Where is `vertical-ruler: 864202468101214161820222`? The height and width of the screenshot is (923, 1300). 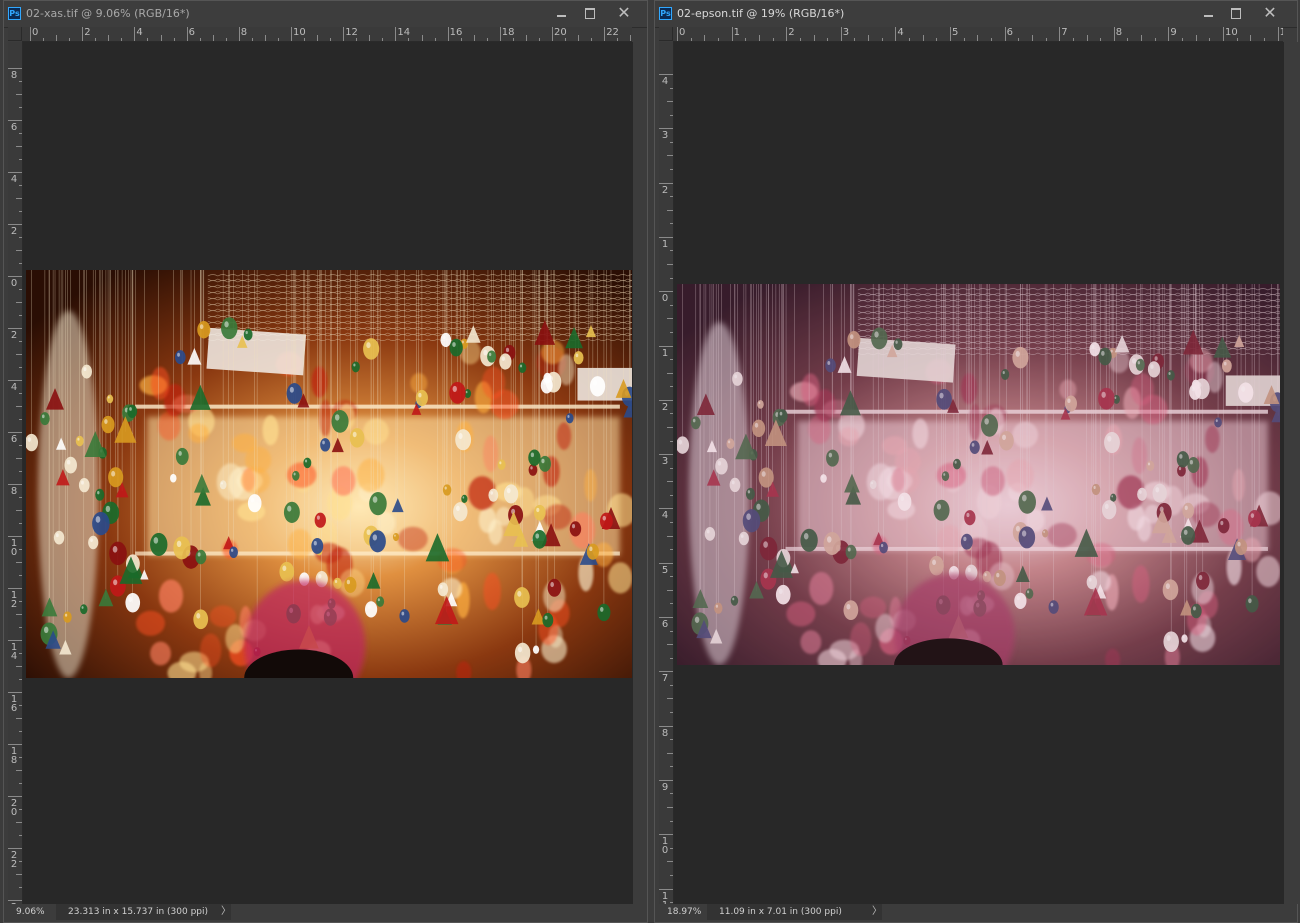
vertical-ruler: 864202468101214161820222 is located at coordinates (15, 473).